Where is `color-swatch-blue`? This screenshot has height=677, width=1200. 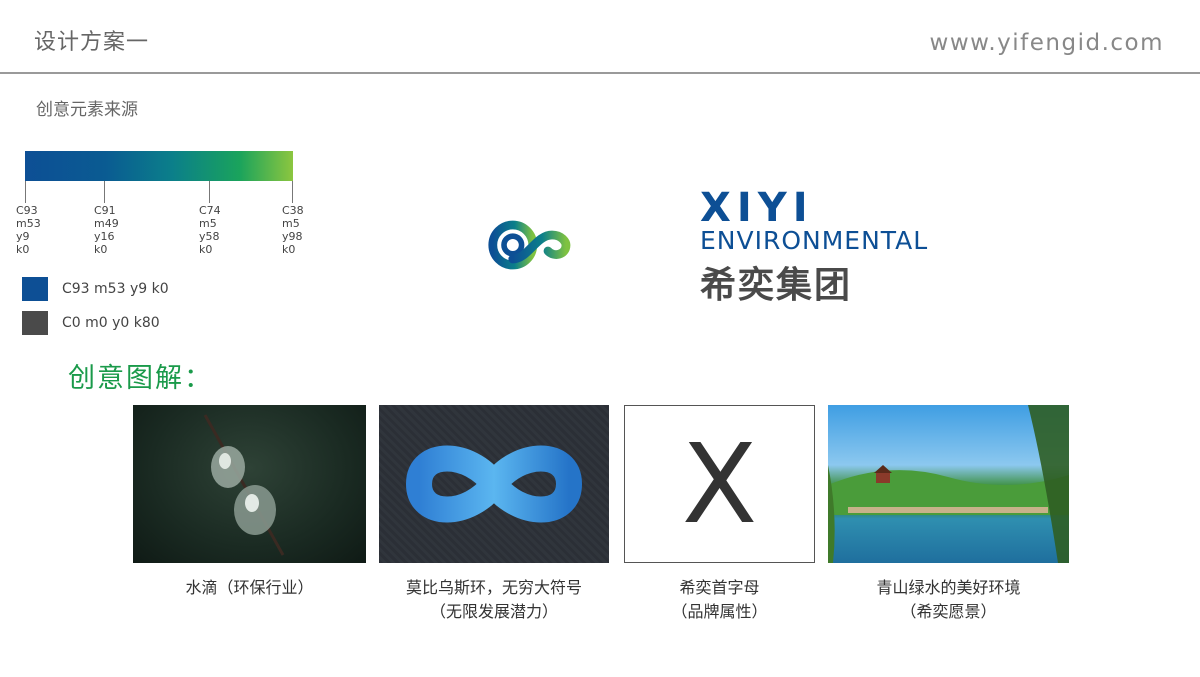
color-swatch-blue is located at coordinates (35, 289).